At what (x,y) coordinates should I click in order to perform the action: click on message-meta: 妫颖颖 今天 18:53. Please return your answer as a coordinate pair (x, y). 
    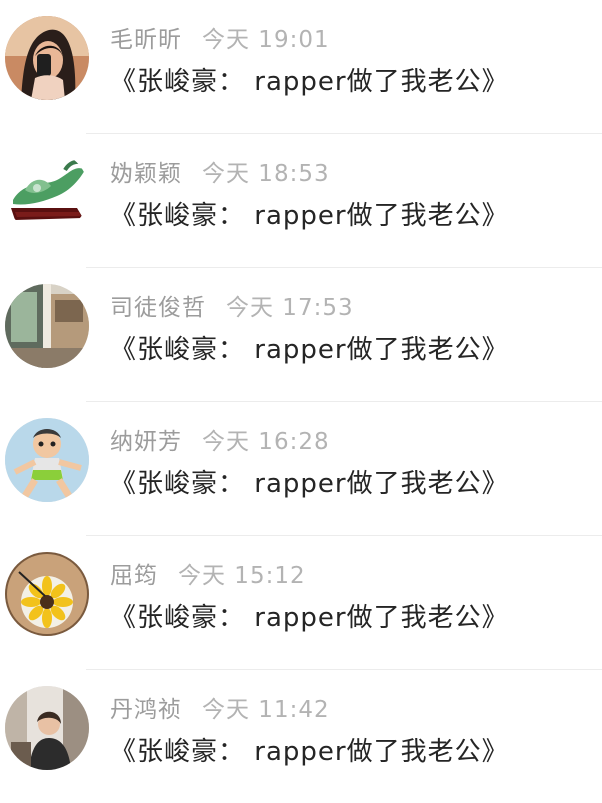
    Looking at the image, I should click on (220, 170).